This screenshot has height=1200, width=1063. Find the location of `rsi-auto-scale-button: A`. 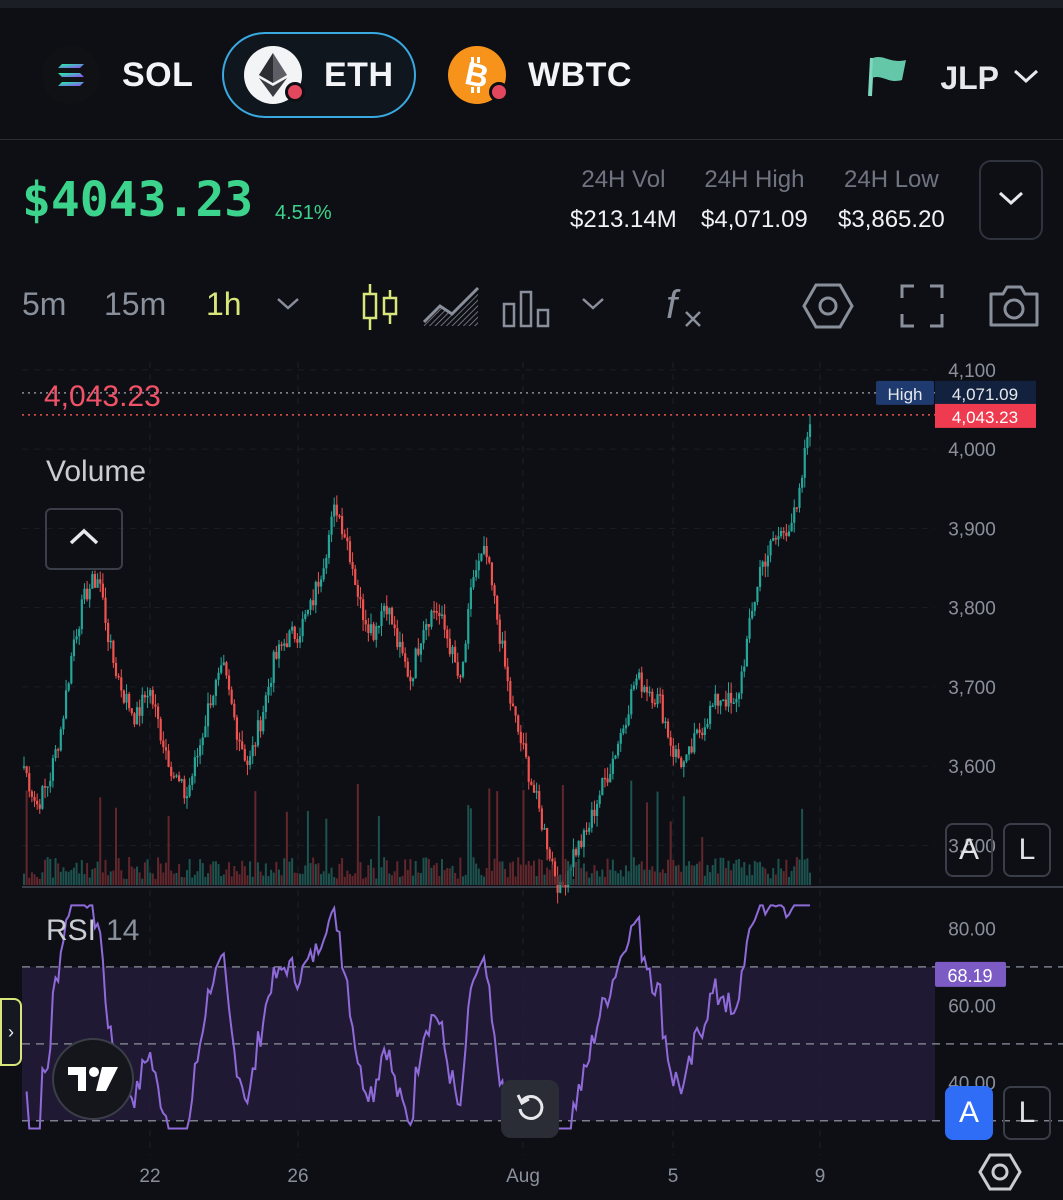

rsi-auto-scale-button: A is located at coordinates (969, 1113).